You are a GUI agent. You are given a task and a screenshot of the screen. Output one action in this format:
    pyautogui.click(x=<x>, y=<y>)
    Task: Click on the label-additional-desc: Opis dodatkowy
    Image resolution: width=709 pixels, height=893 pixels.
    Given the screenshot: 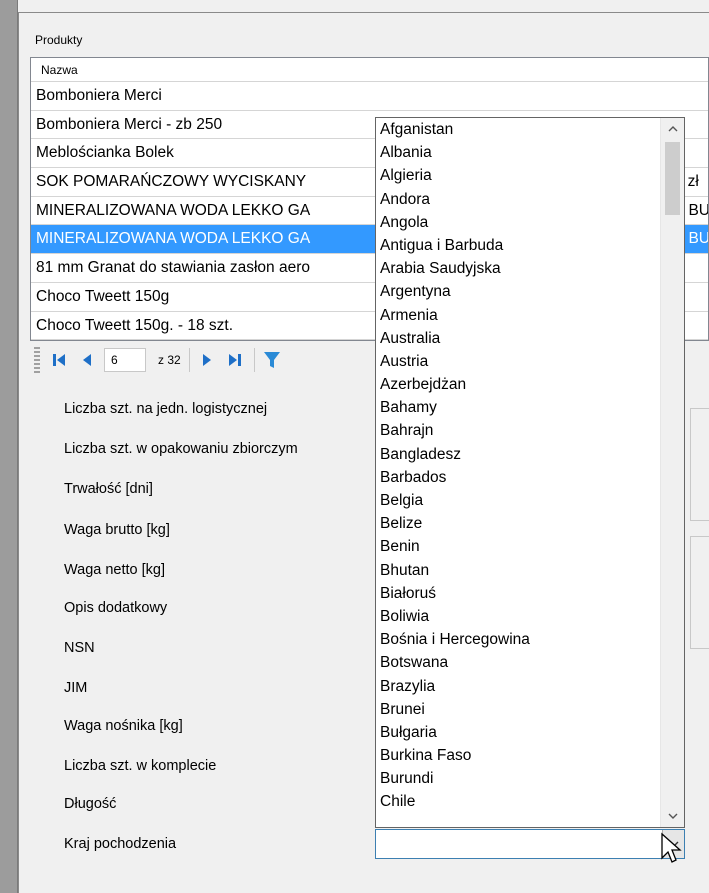 What is the action you would take?
    pyautogui.click(x=116, y=608)
    